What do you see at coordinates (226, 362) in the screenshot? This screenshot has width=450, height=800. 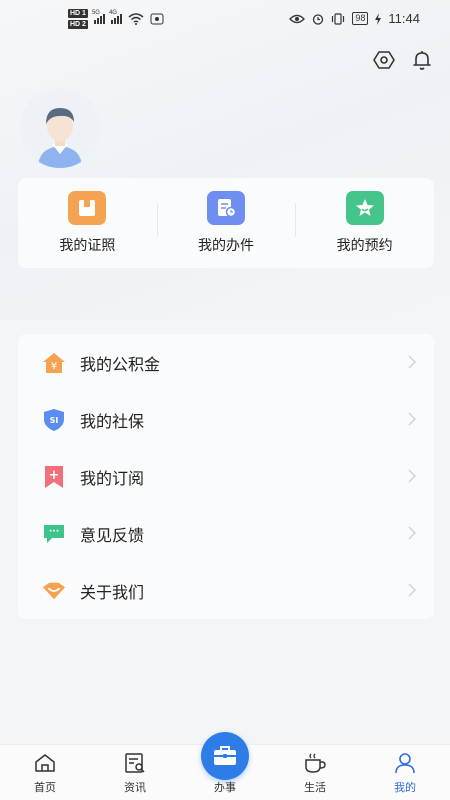 I see `menu-item-housing-fund: ¥ 我的公积金` at bounding box center [226, 362].